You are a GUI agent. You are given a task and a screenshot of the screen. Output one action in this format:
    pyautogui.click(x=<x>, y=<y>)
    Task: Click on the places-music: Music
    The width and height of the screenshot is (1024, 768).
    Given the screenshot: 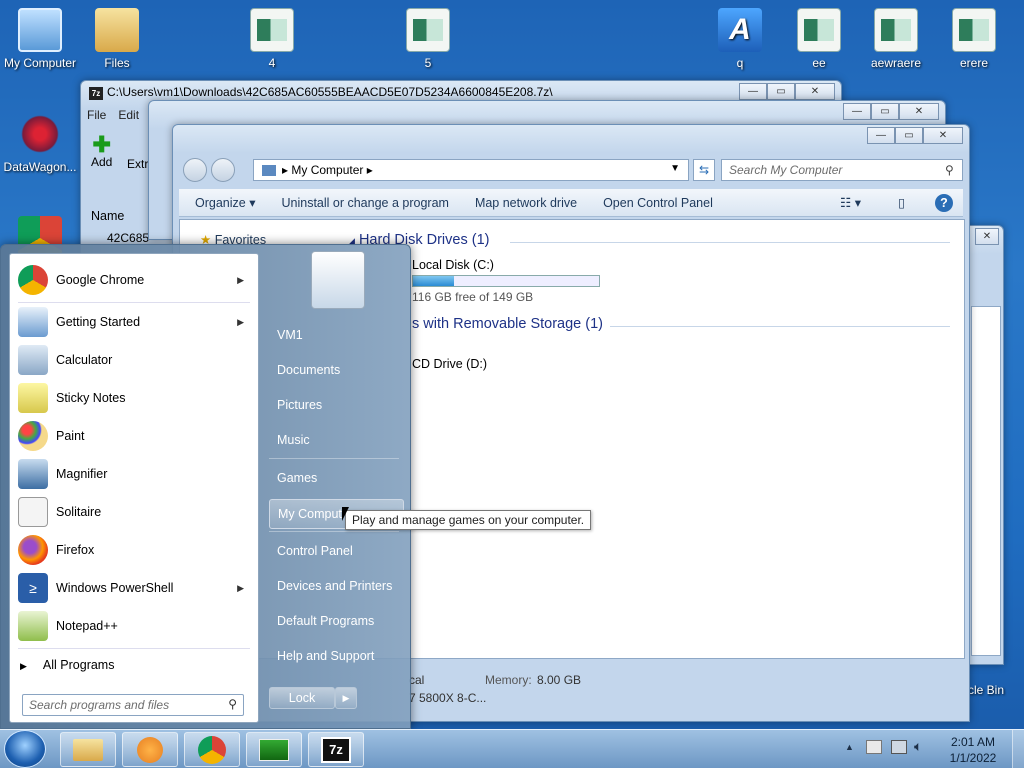 What is the action you would take?
    pyautogui.click(x=336, y=441)
    